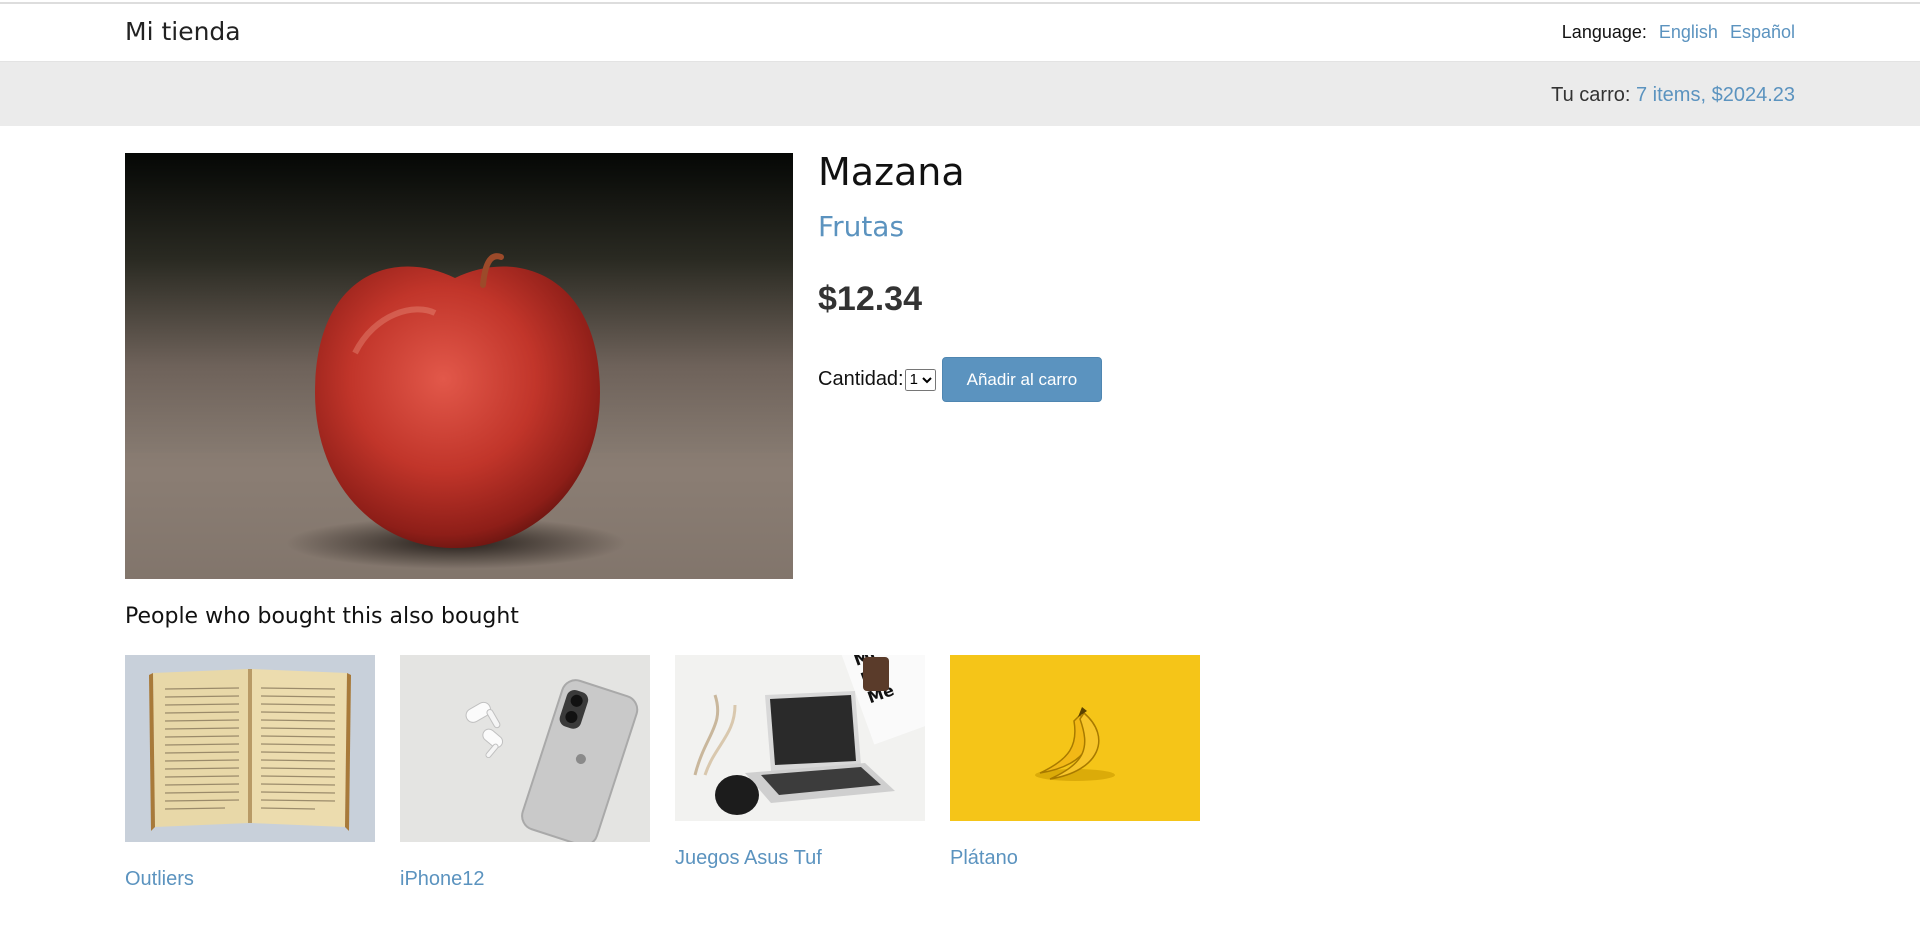  I want to click on recommendation-item: Mi Mu Me Juegos Asus Tuf, so click(800, 762).